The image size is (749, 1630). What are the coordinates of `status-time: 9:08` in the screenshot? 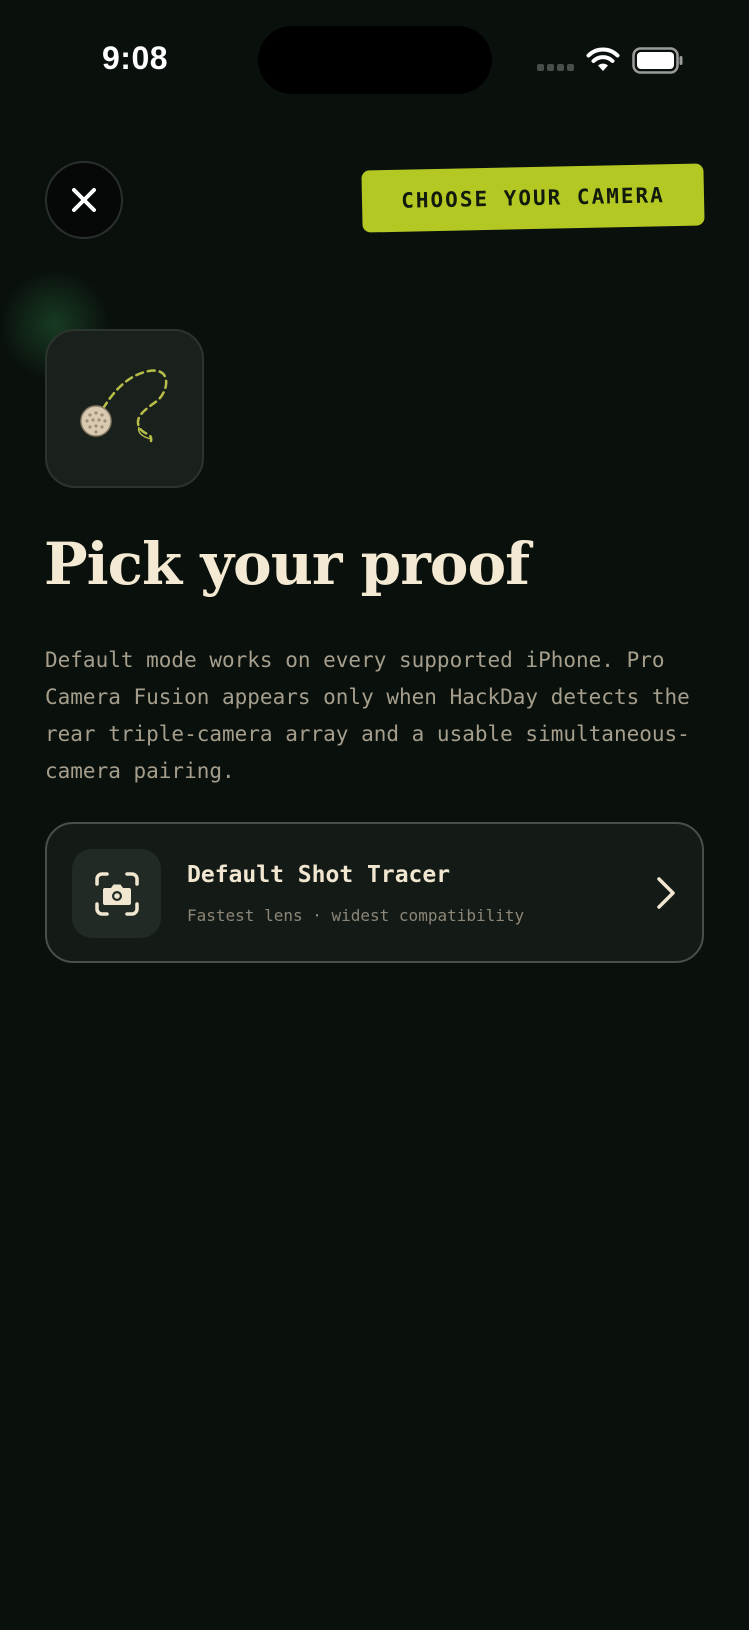 It's located at (135, 58).